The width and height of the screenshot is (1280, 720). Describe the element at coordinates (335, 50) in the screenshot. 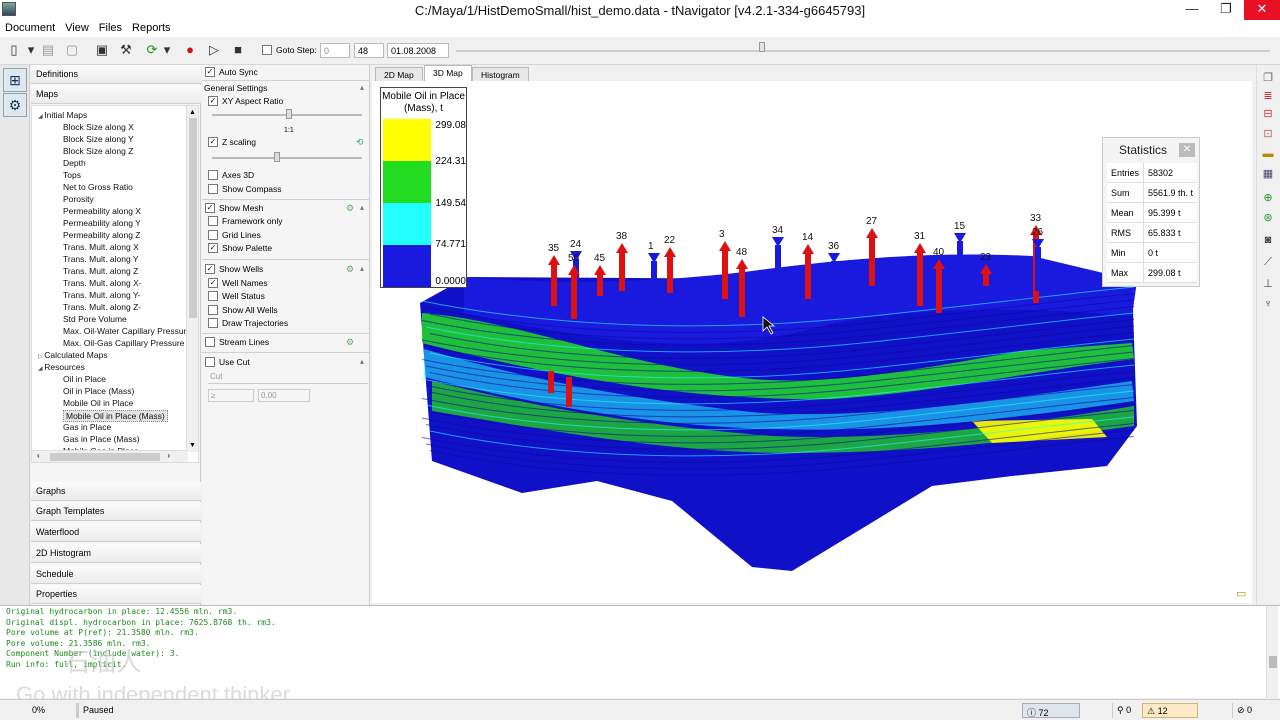

I see `step-from-input: 0` at that location.